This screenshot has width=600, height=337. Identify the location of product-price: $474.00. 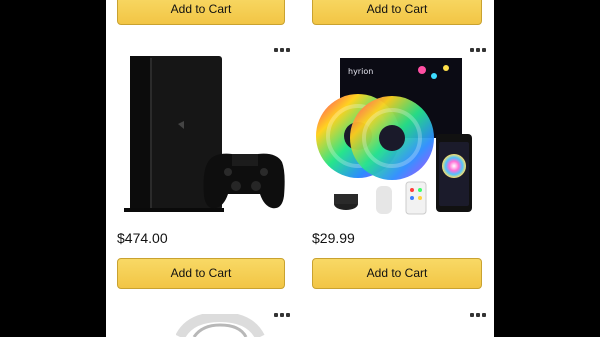
(142, 238).